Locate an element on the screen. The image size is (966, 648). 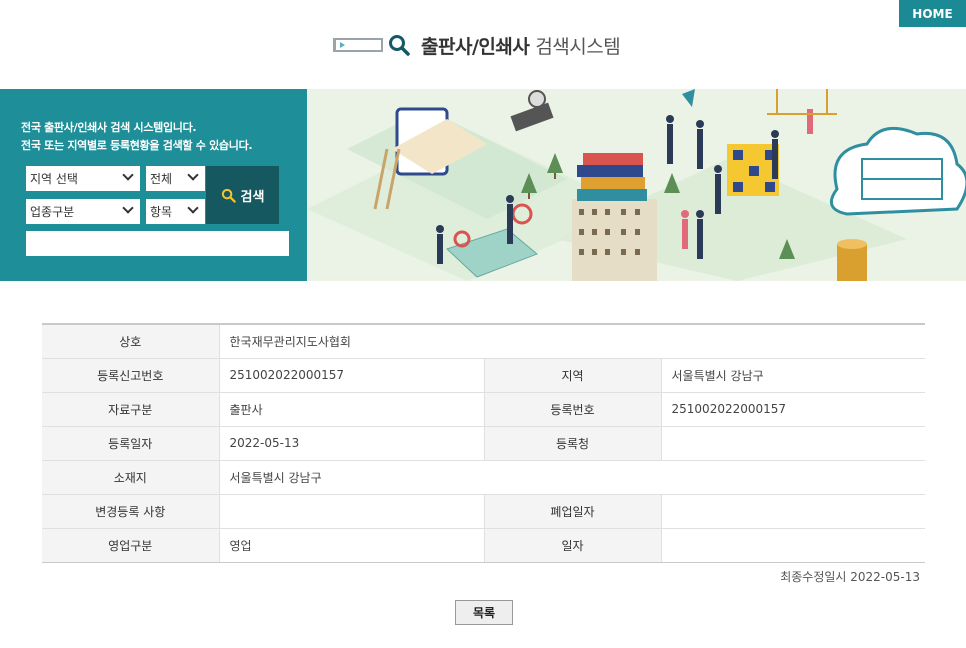
field-label: 등록신고번호 is located at coordinates (131, 375).